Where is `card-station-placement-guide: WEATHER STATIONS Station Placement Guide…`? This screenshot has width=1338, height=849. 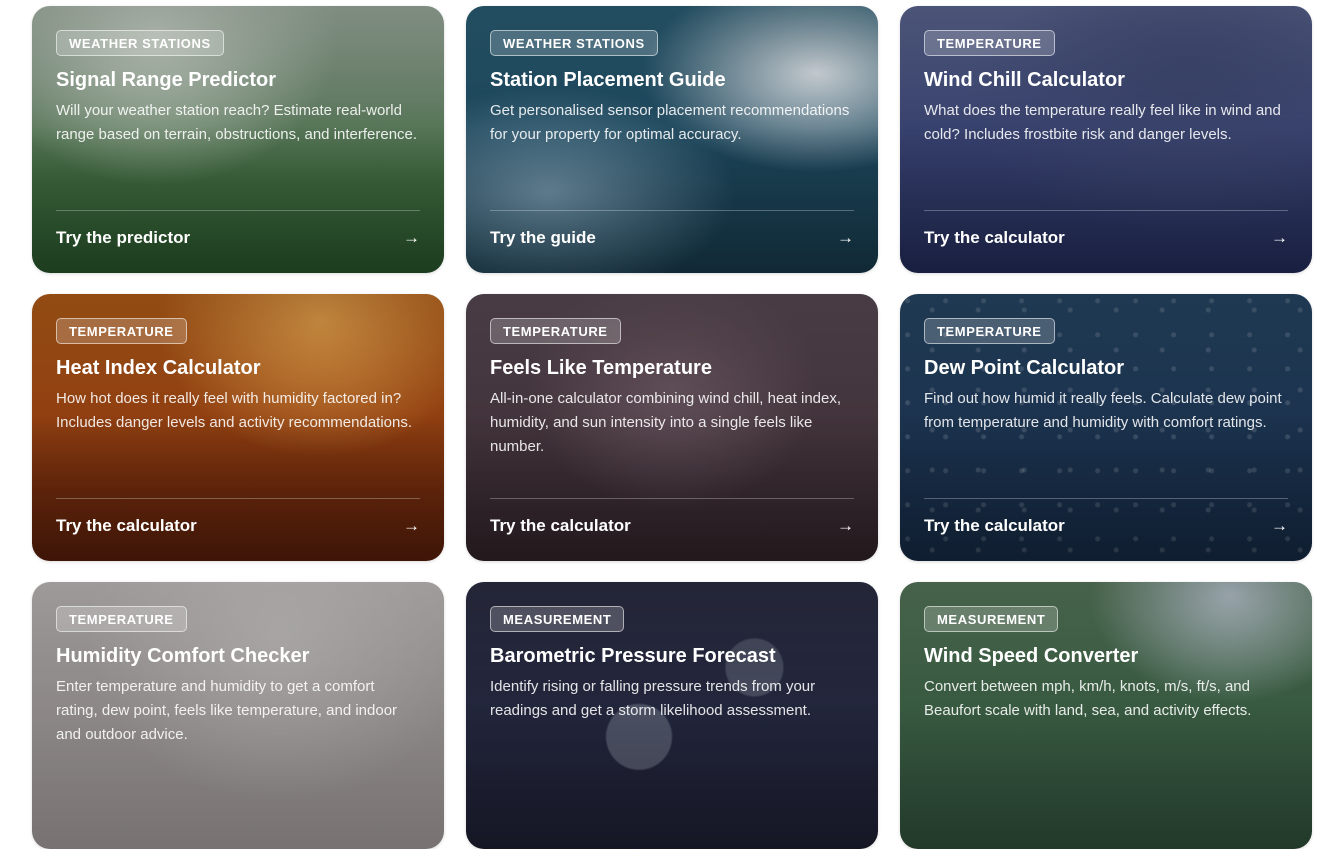 card-station-placement-guide: WEATHER STATIONS Station Placement Guide… is located at coordinates (672, 139).